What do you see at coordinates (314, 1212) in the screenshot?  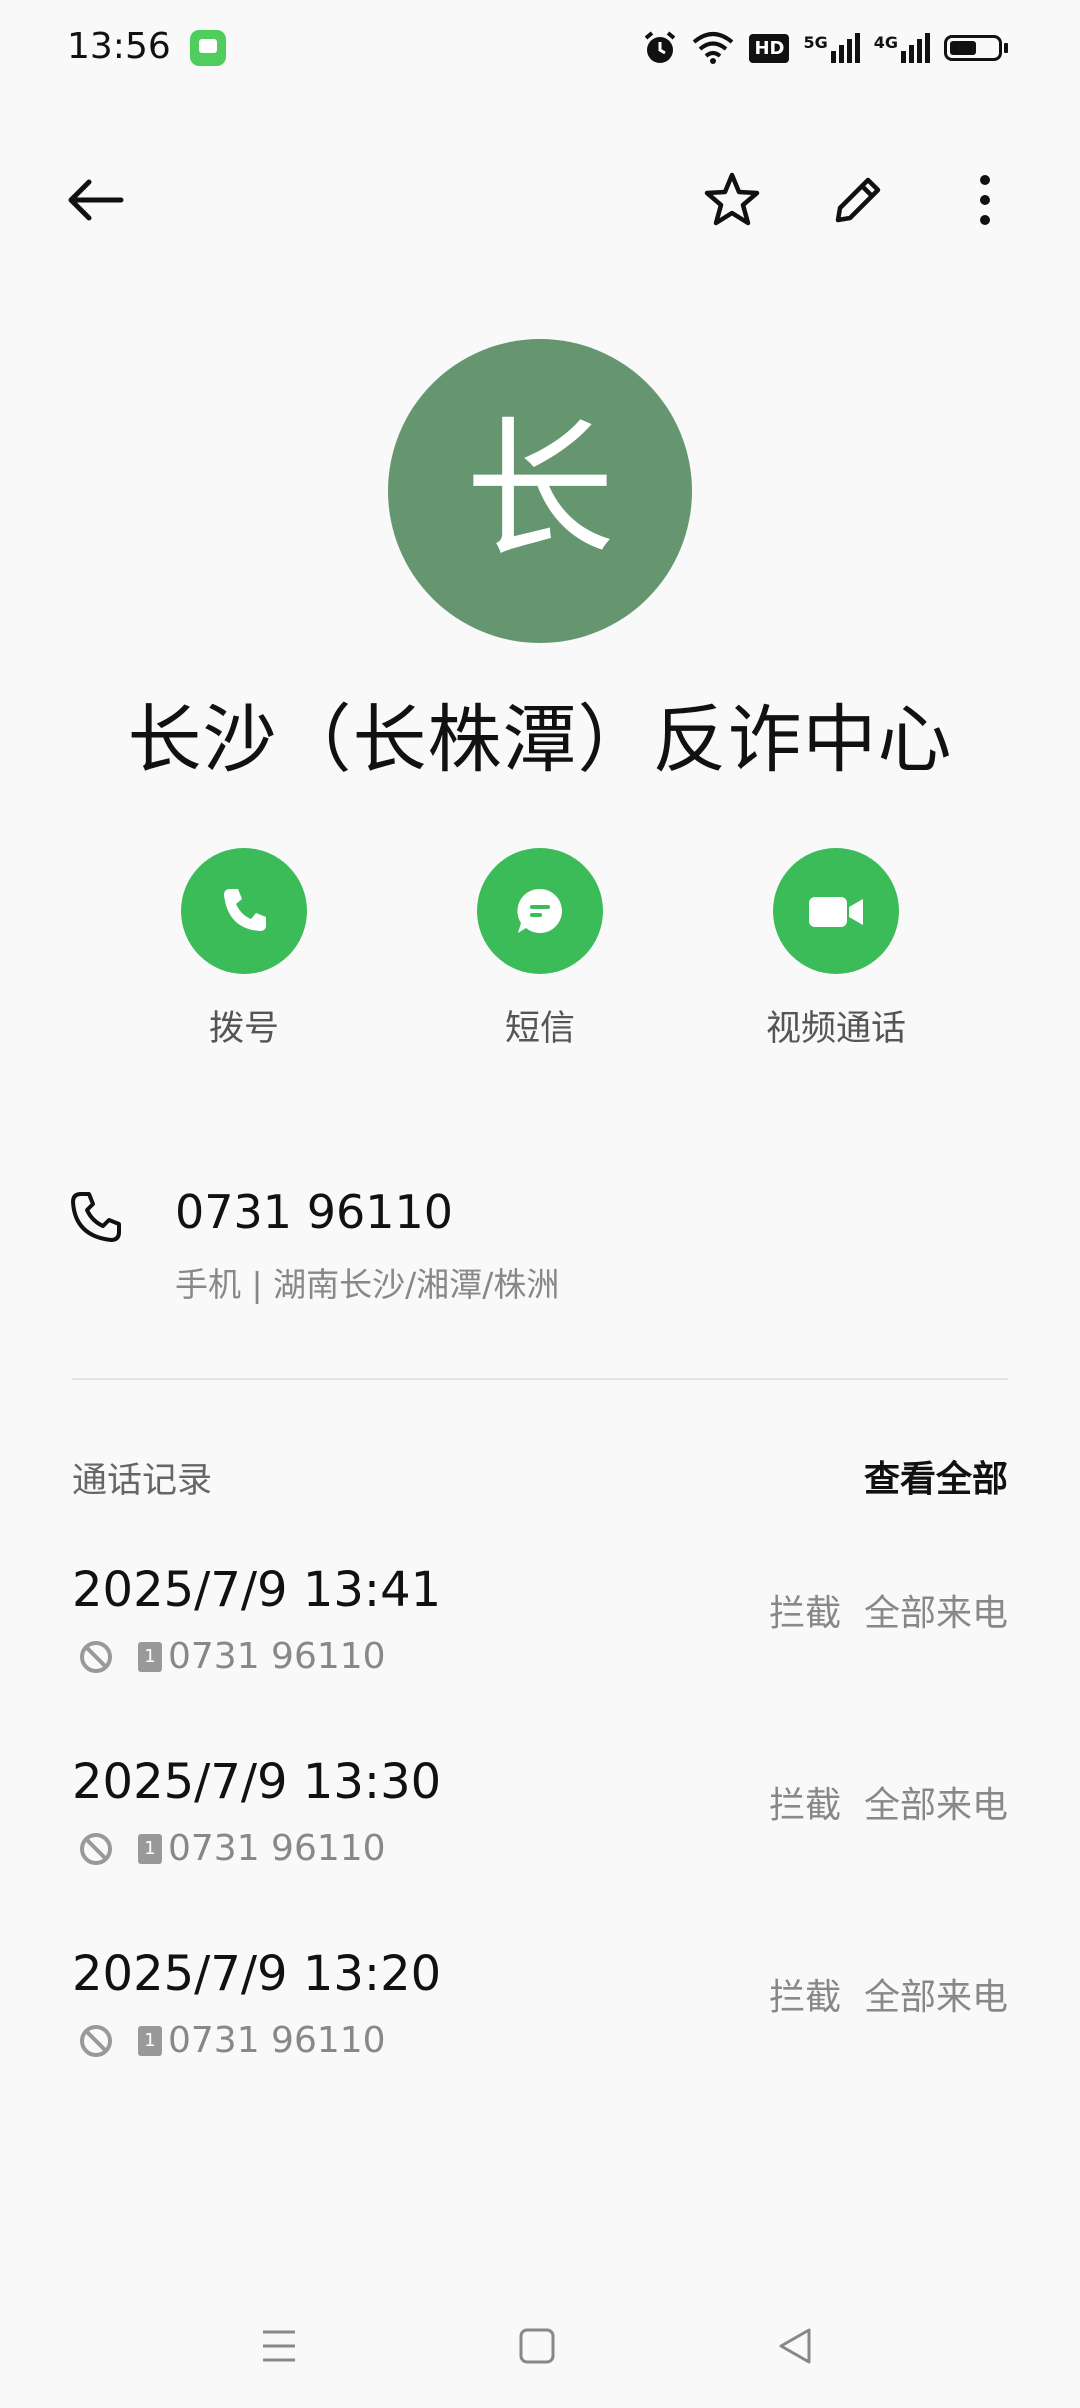 I see `phone-number: 0731 96110` at bounding box center [314, 1212].